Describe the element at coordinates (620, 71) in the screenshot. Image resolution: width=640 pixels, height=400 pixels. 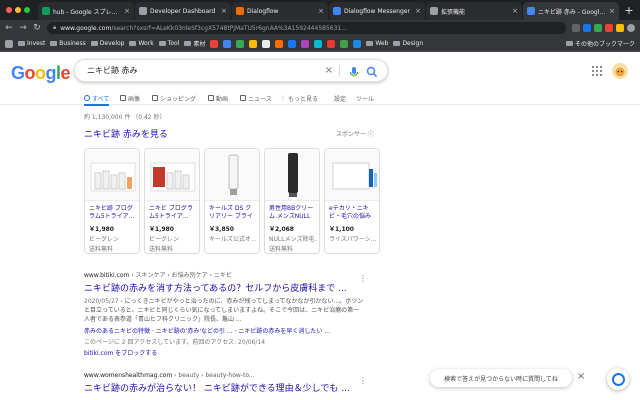
I see `account-avatar` at that location.